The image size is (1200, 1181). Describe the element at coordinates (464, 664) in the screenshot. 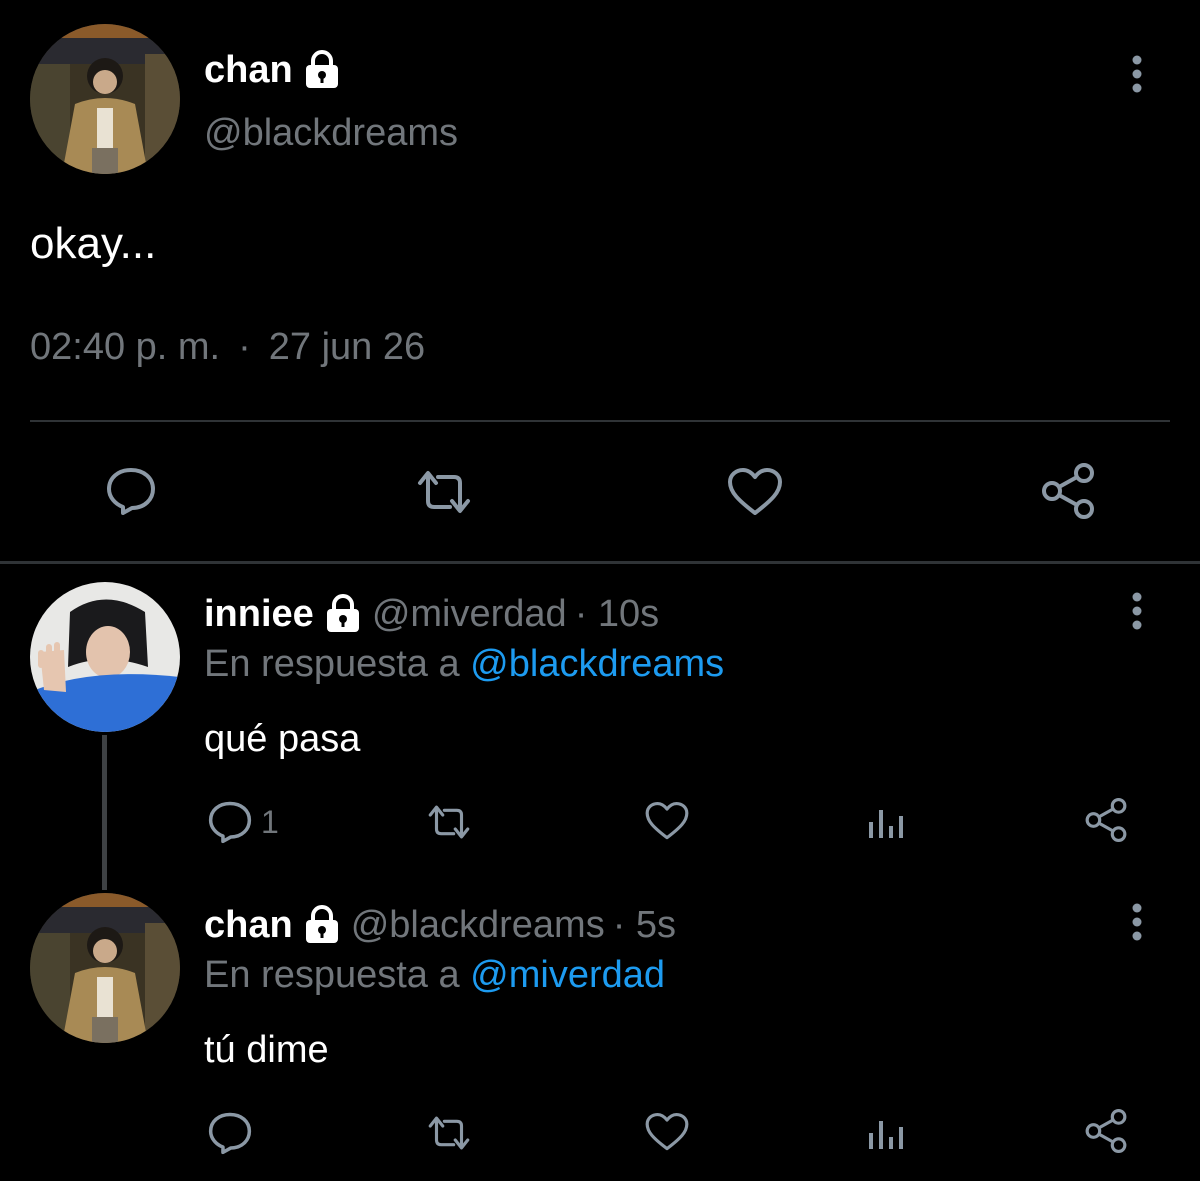

I see `reply-context: En respuesta a @blackdreams` at that location.